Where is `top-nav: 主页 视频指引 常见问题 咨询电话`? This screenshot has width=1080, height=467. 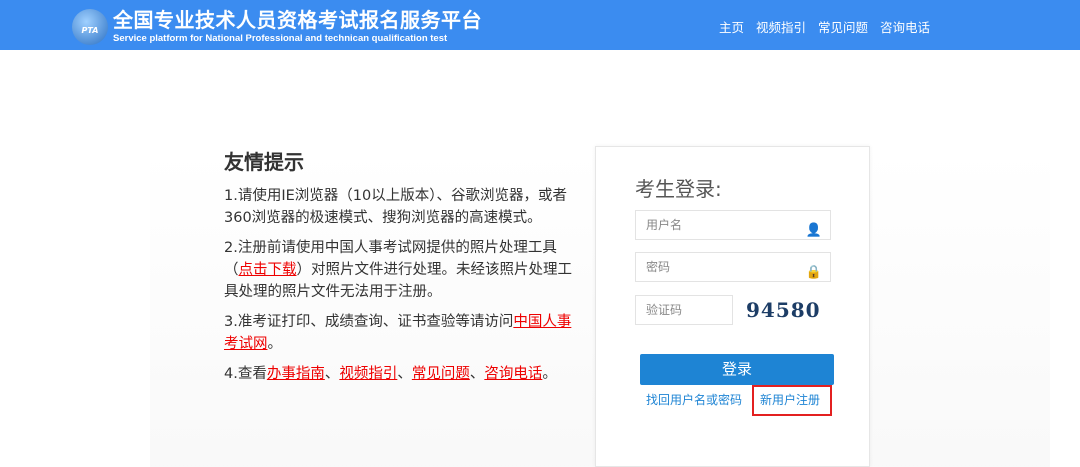
top-nav: 主页 视频指引 常见问题 咨询电话 is located at coordinates (824, 26).